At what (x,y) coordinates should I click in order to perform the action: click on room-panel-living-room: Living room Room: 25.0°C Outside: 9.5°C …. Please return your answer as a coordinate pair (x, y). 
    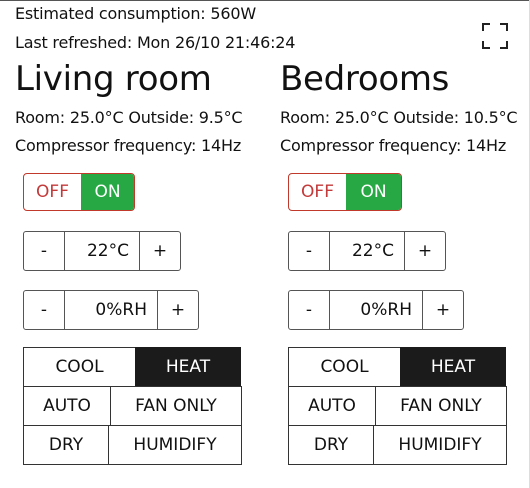
    Looking at the image, I should click on (145, 109).